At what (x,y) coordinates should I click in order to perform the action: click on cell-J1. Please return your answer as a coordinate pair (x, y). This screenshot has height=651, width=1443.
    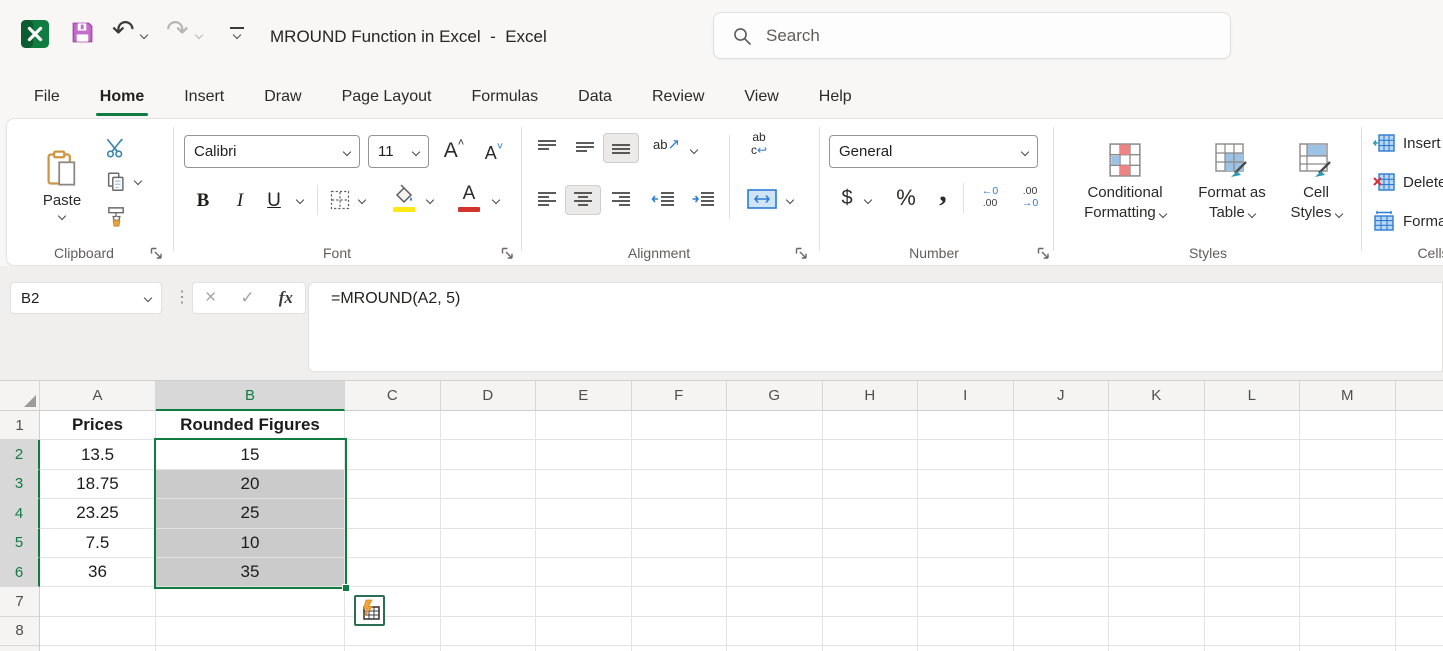
    Looking at the image, I should click on (1061, 426).